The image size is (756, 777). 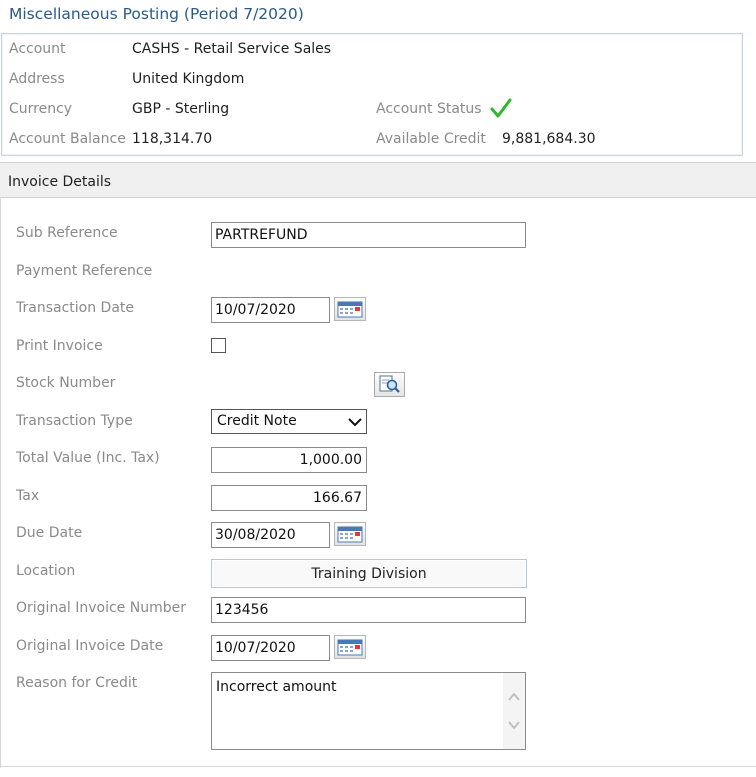 I want to click on original-invoice-date-label: Original Invoice Date, so click(x=90, y=646).